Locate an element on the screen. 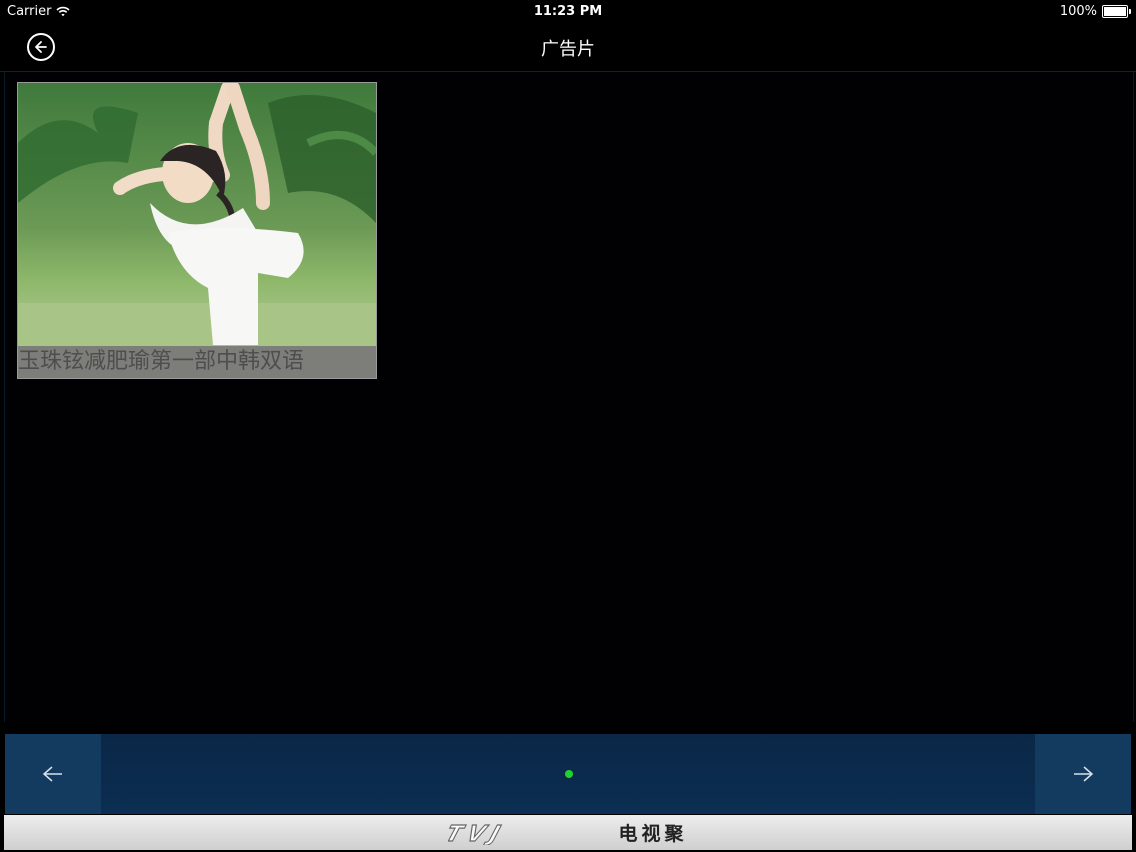 The height and width of the screenshot is (852, 1136). arrow-right-icon is located at coordinates (1084, 774).